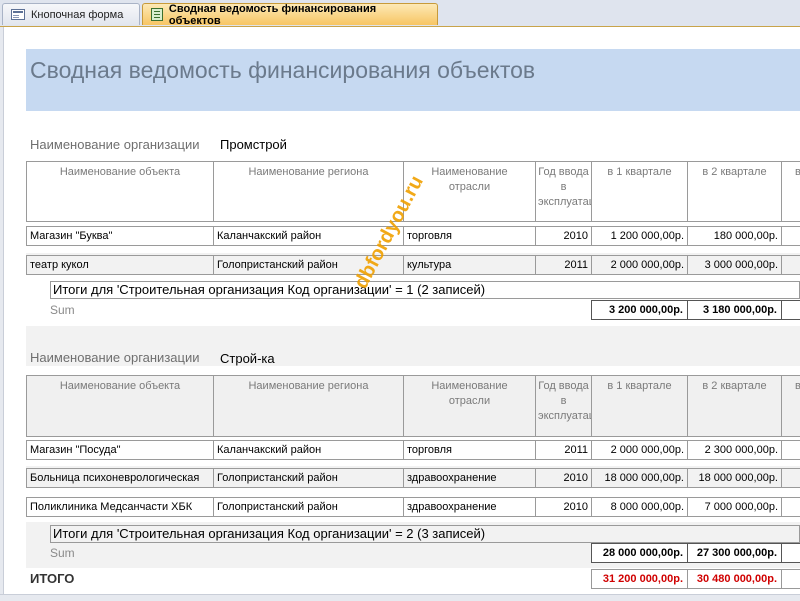 The width and height of the screenshot is (800, 601). I want to click on grand-total-q3, so click(790, 579).